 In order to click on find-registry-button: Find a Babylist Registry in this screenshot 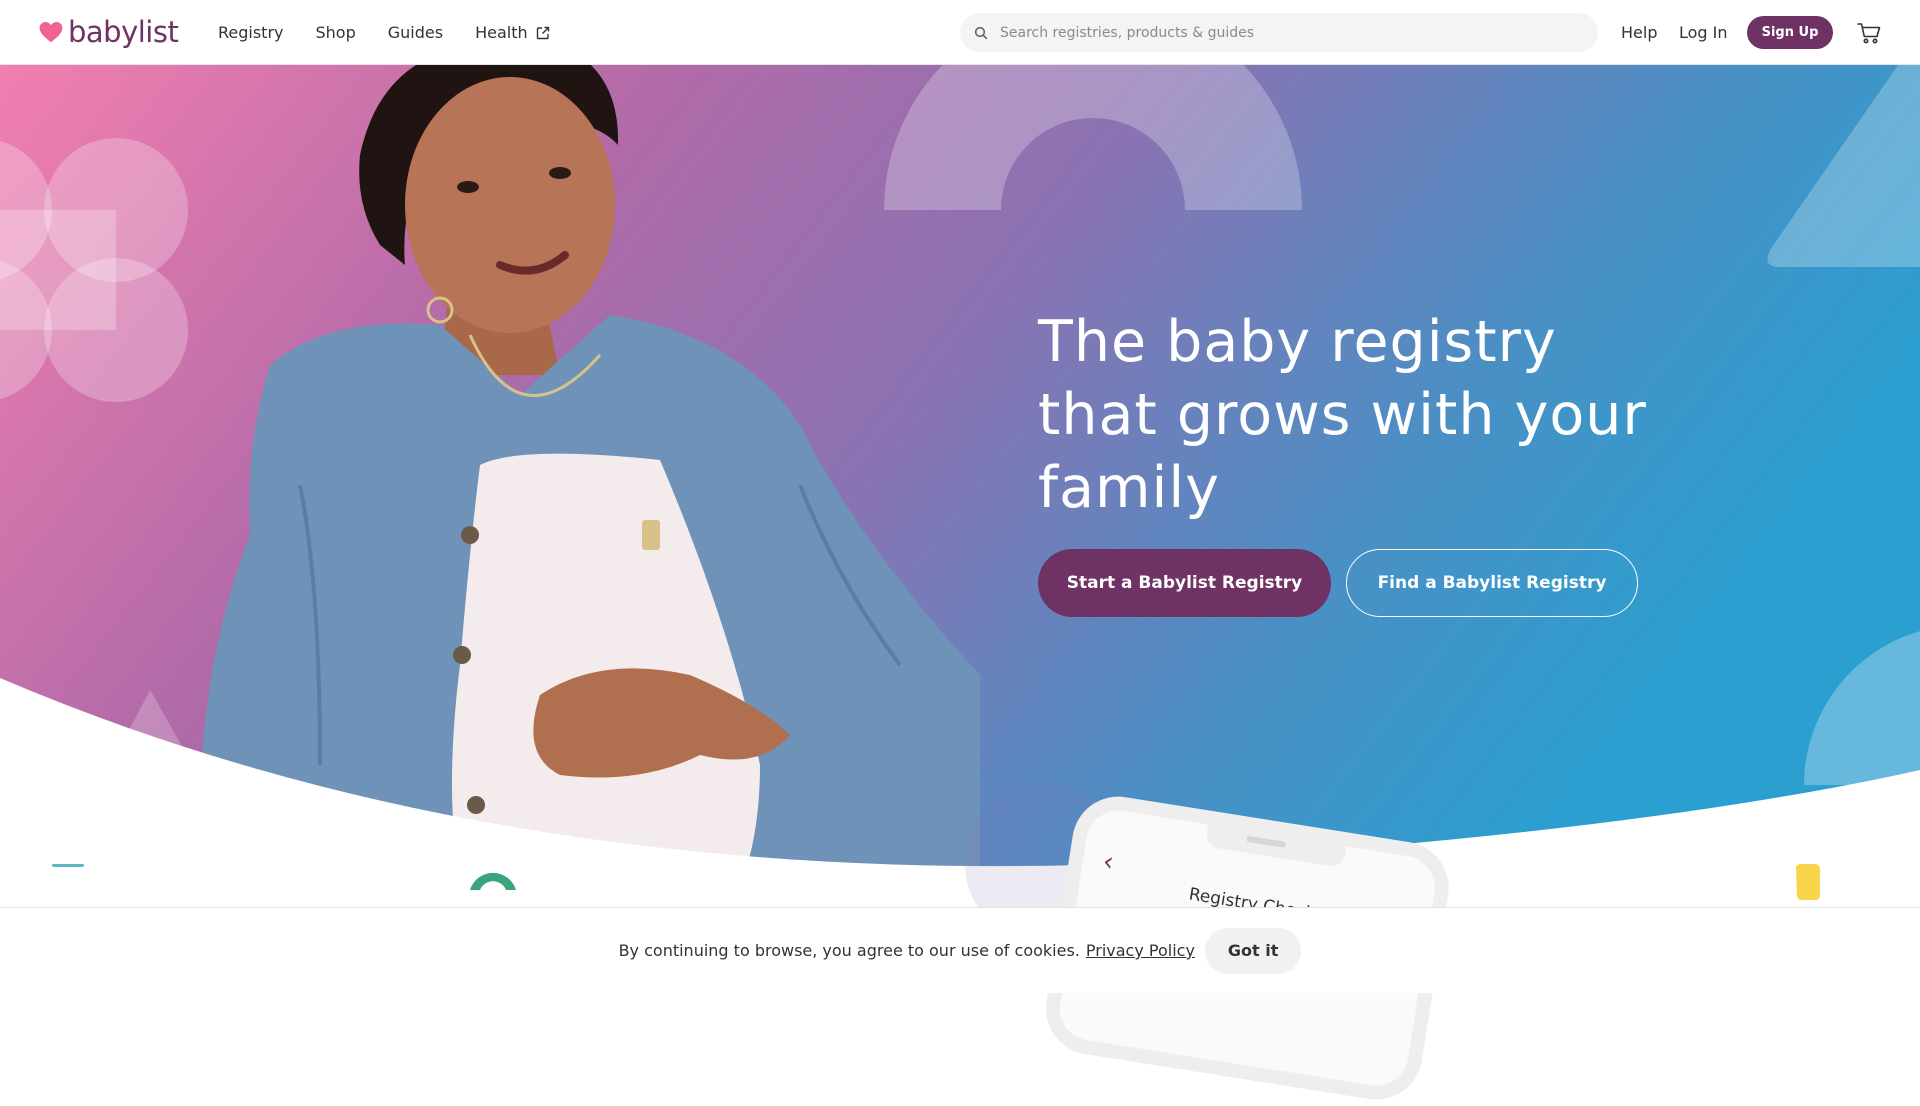, I will do `click(1492, 583)`.